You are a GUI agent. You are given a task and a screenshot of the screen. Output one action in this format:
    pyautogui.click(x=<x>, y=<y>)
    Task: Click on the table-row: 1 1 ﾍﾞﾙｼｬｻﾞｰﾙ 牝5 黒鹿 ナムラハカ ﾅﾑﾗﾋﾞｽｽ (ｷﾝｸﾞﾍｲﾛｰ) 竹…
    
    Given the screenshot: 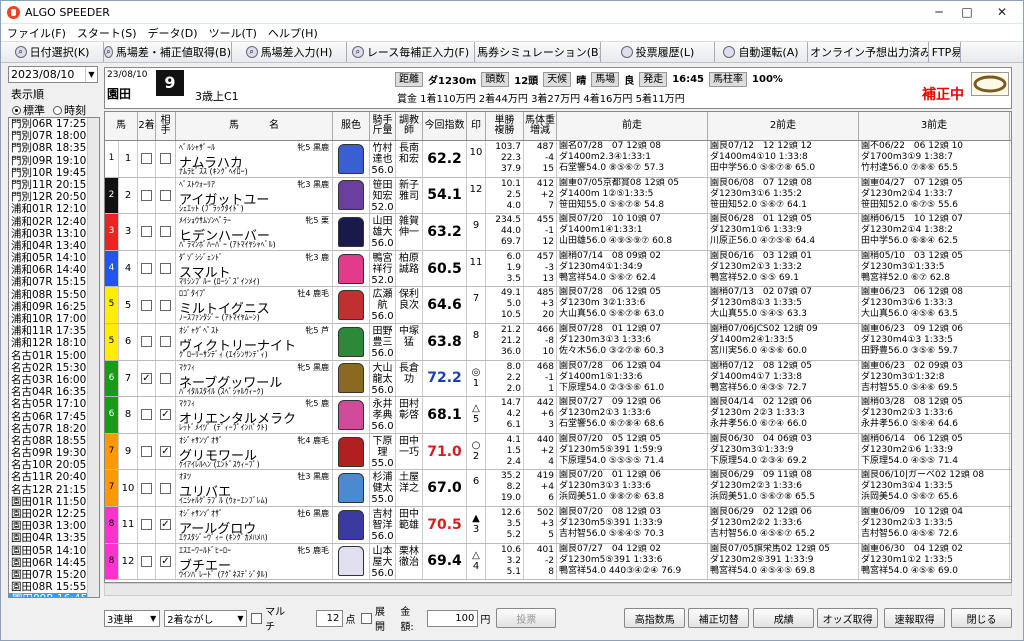 What is the action you would take?
    pyautogui.click(x=558, y=159)
    